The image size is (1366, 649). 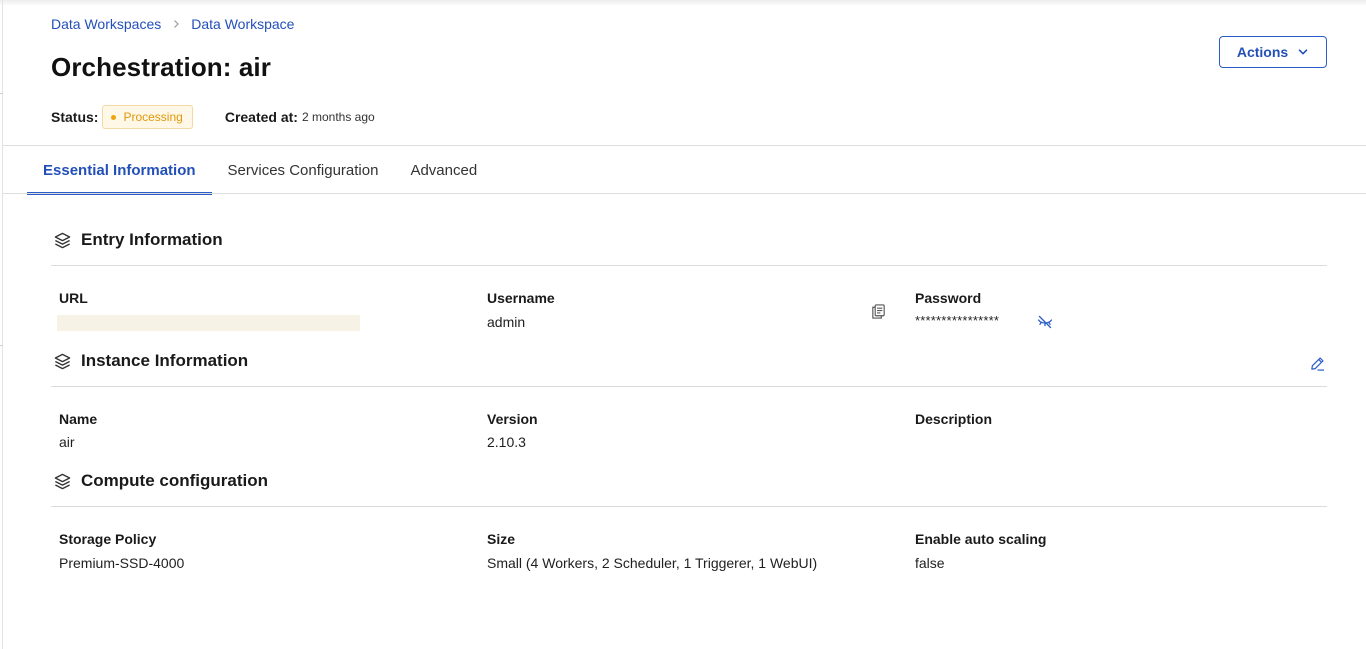 I want to click on compute-configuration-header: Compute configuration, so click(x=160, y=481).